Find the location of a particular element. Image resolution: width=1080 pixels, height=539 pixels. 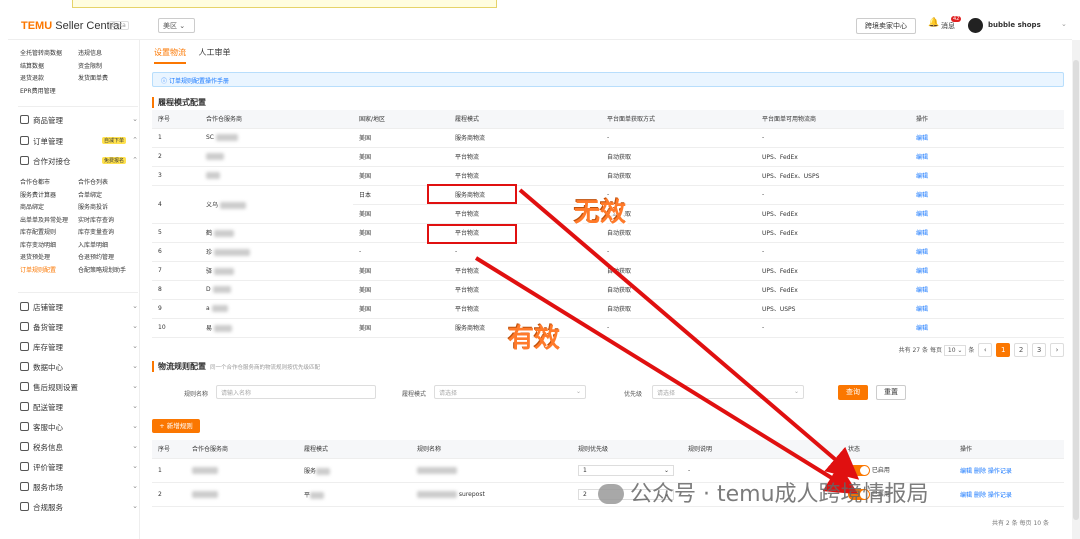

watermark-text: 公众号 · temu成人跨境情报局 is located at coordinates (779, 494).